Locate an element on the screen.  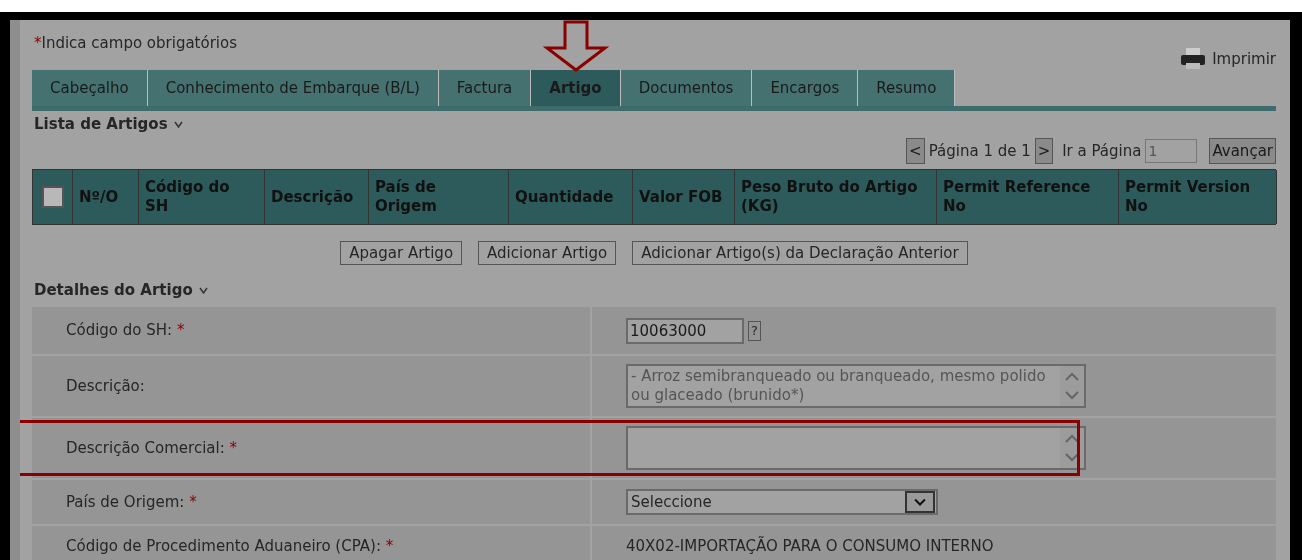
go-button: Avançar is located at coordinates (1242, 151).